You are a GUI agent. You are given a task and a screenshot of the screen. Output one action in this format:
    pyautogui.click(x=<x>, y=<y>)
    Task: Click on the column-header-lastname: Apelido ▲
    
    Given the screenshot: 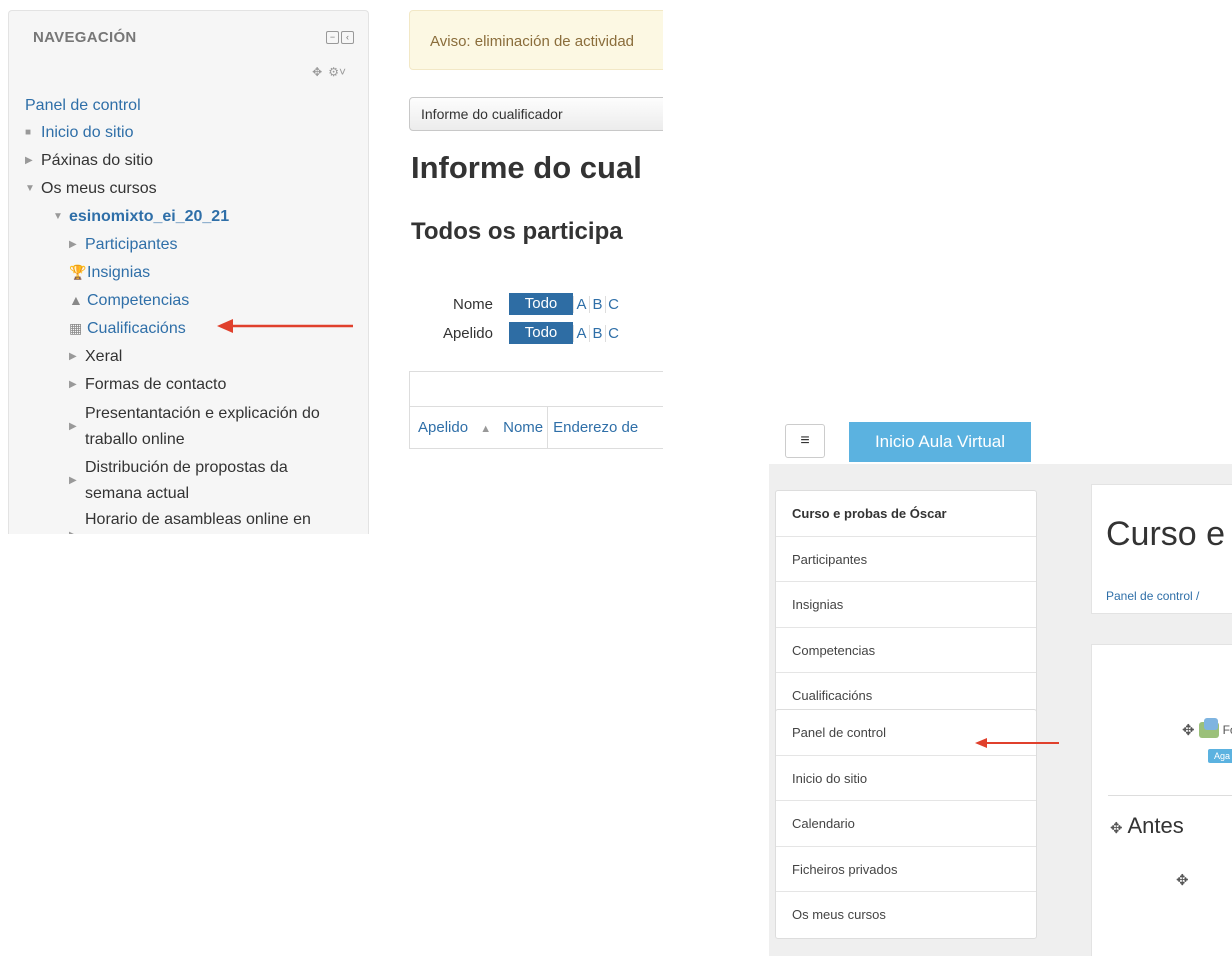 What is the action you would take?
    pyautogui.click(x=454, y=427)
    